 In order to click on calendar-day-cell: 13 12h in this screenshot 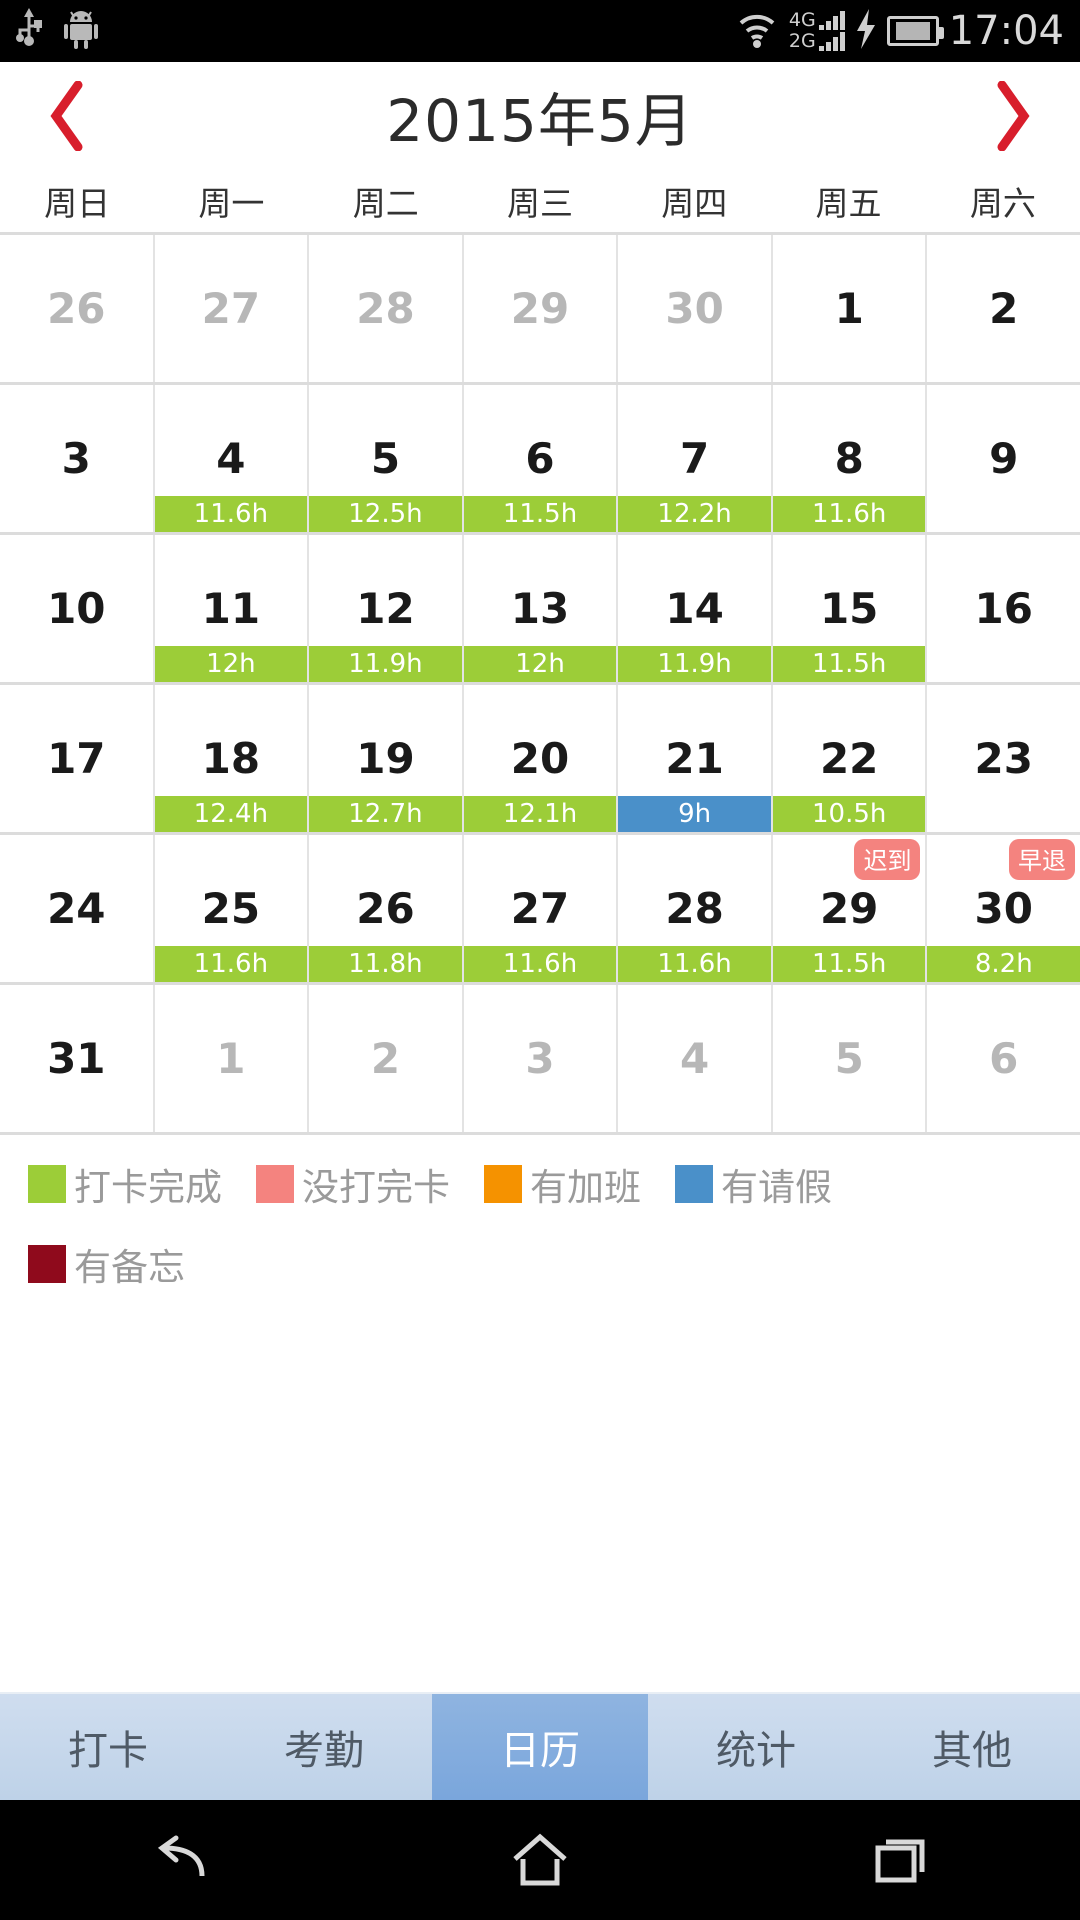, I will do `click(541, 608)`.